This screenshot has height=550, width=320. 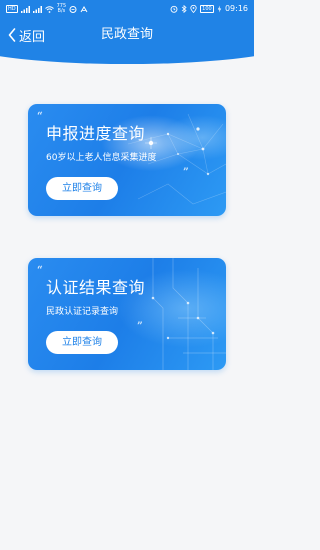 I want to click on battery-icon: 100, so click(x=206, y=9).